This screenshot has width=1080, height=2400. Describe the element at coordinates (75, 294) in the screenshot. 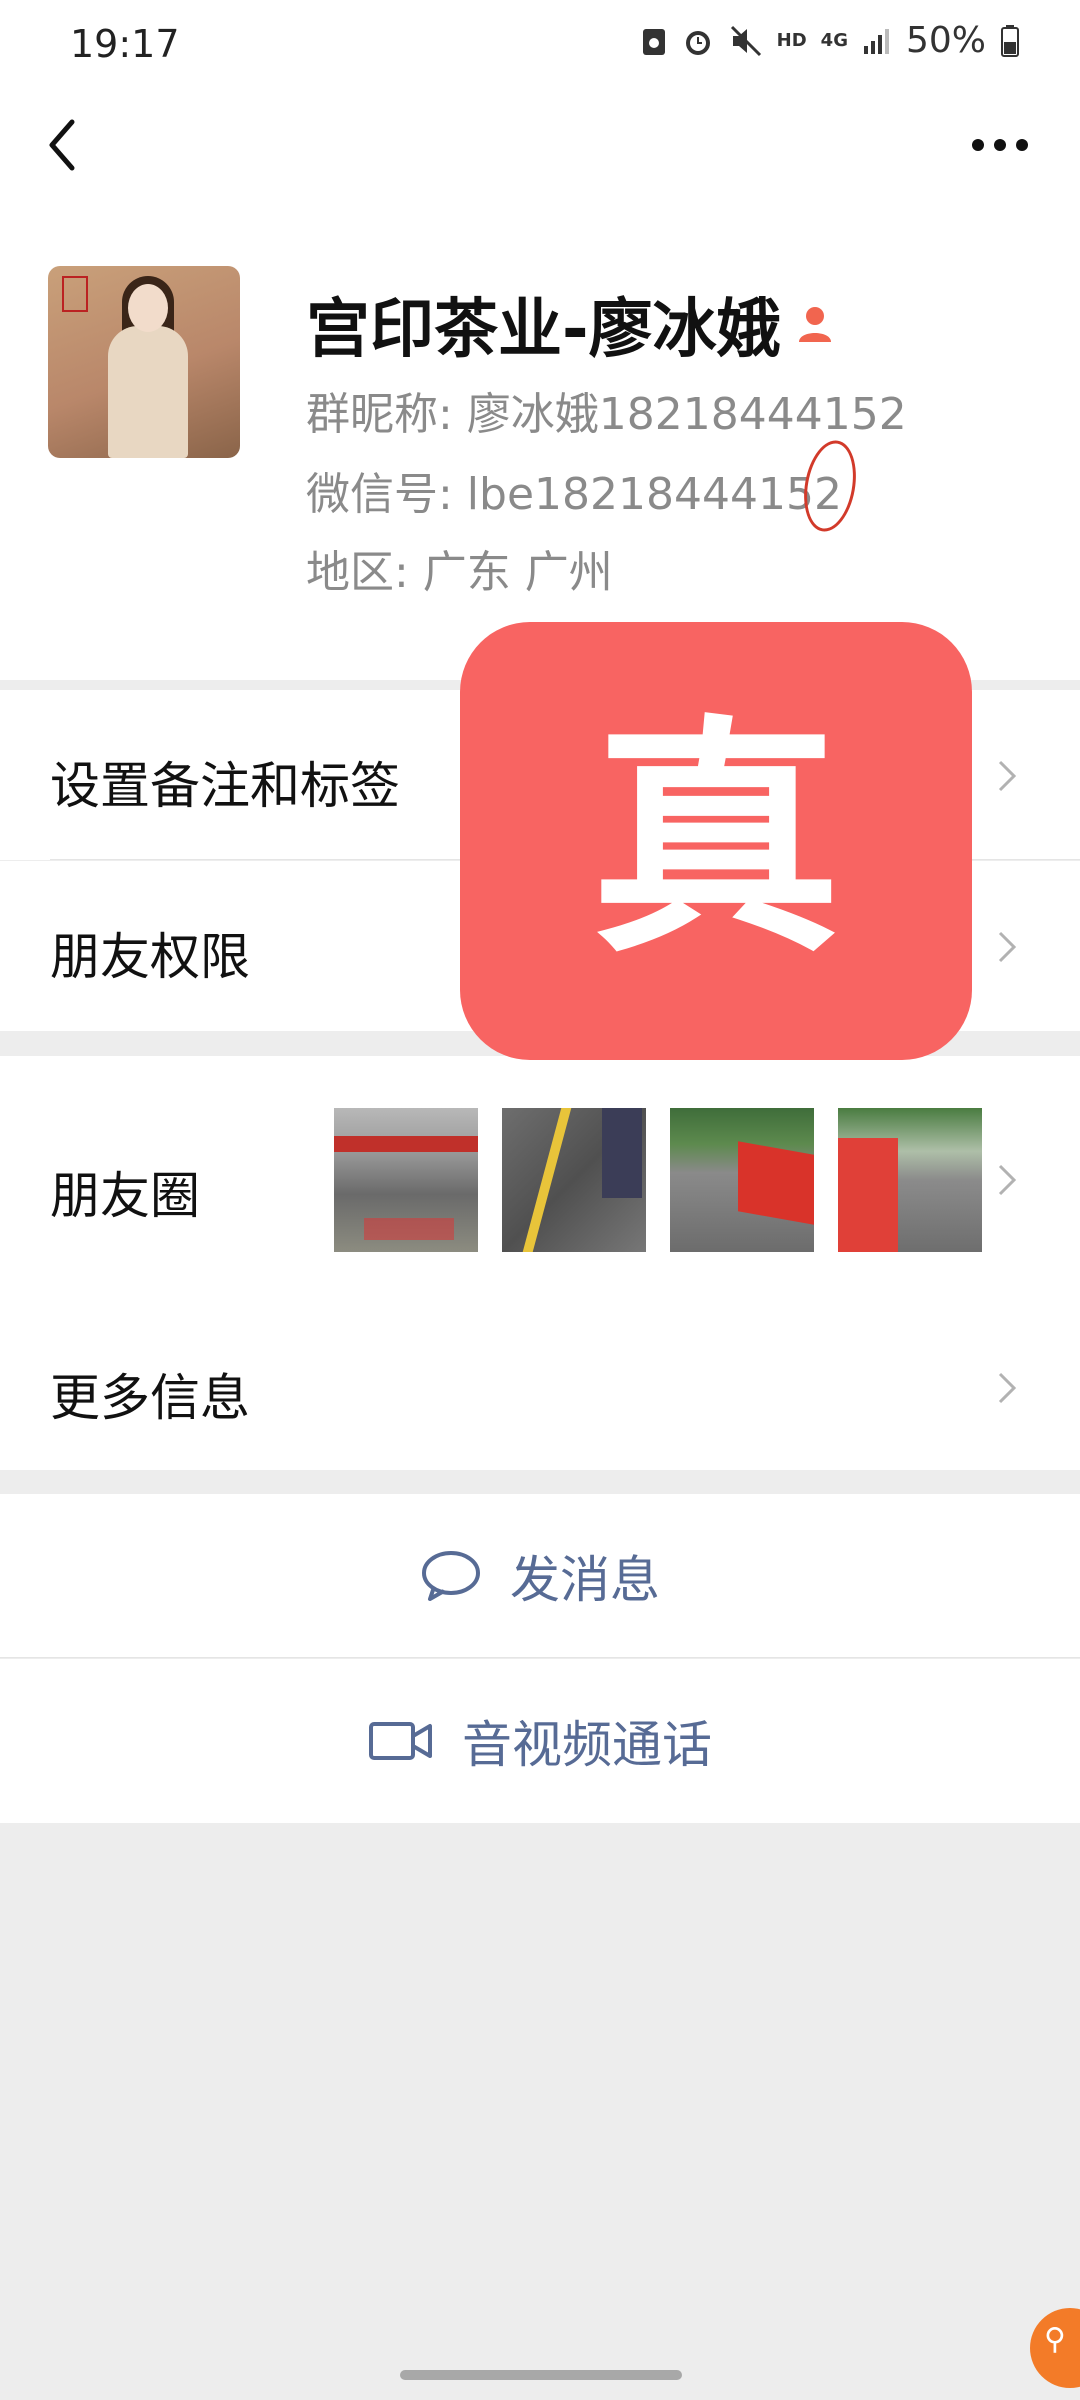

I see `avatar-stamp-mark` at that location.